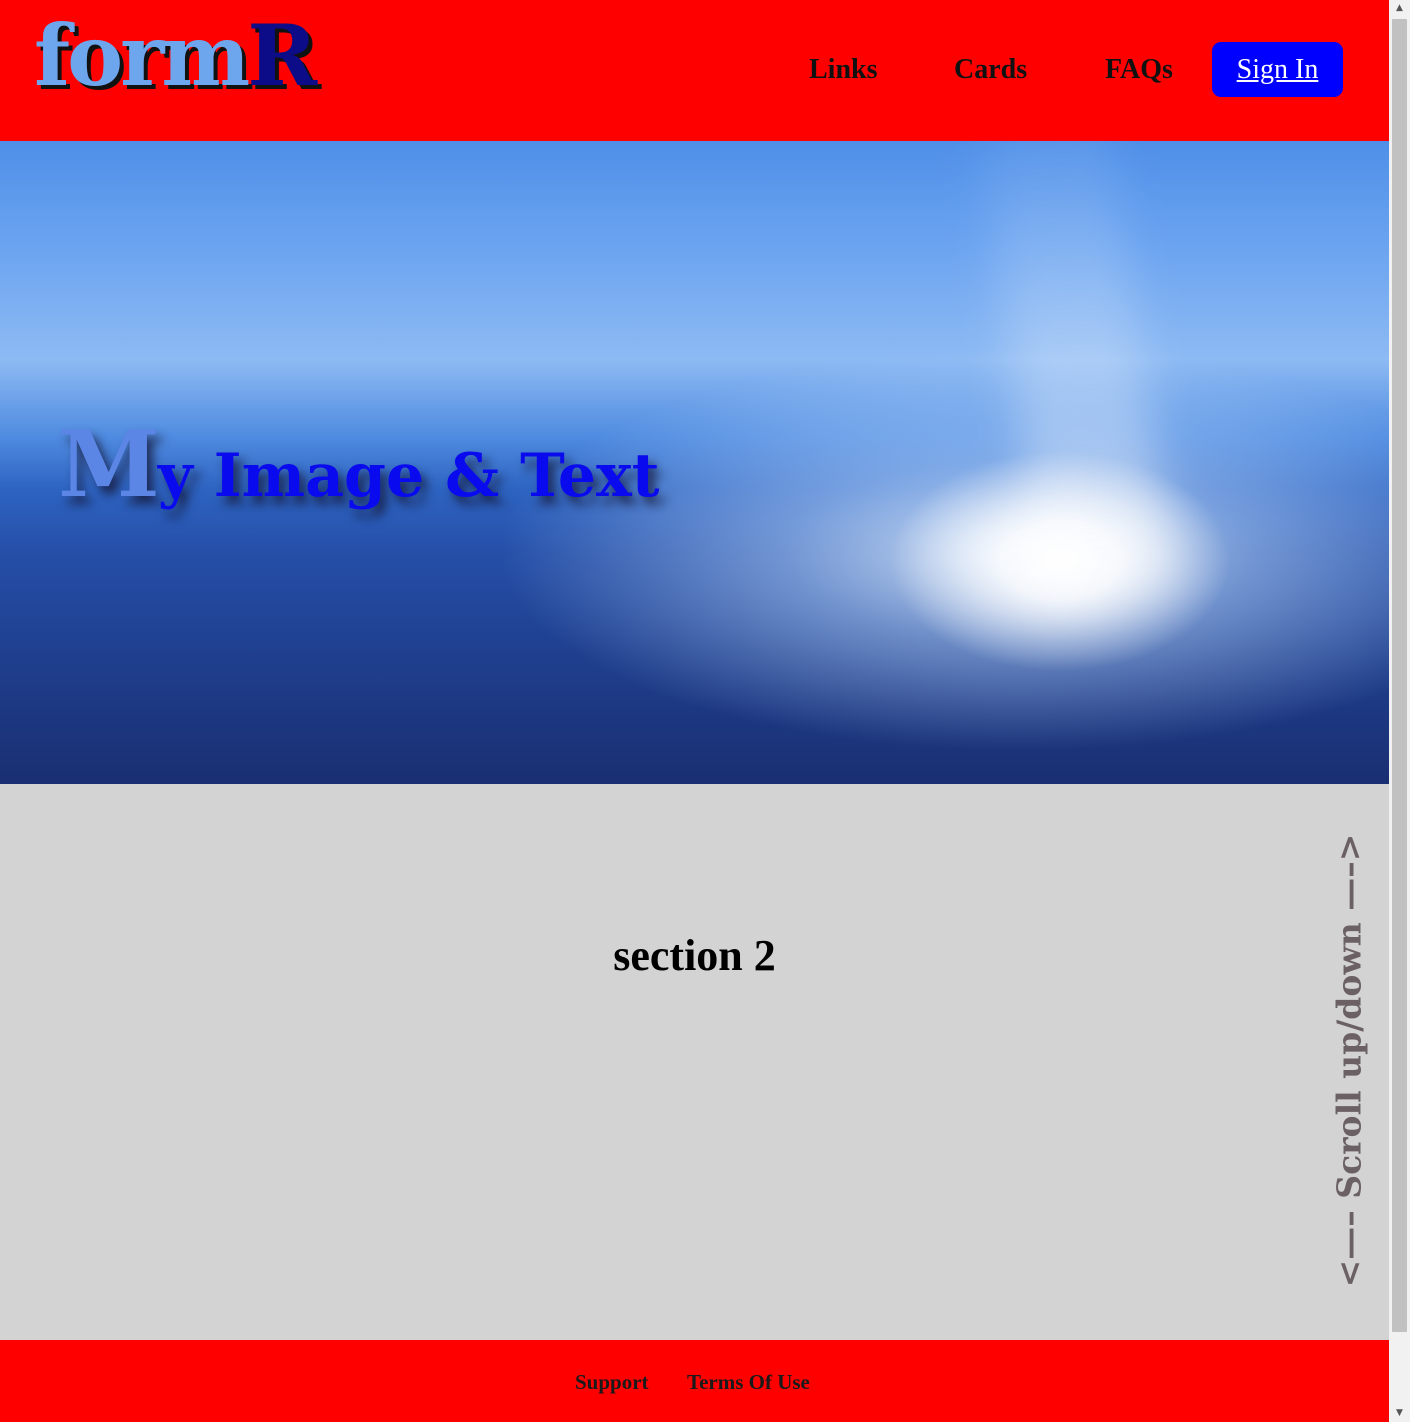 This screenshot has width=1410, height=1422. Describe the element at coordinates (1139, 70) in the screenshot. I see `nav-faqs: FAQs` at that location.